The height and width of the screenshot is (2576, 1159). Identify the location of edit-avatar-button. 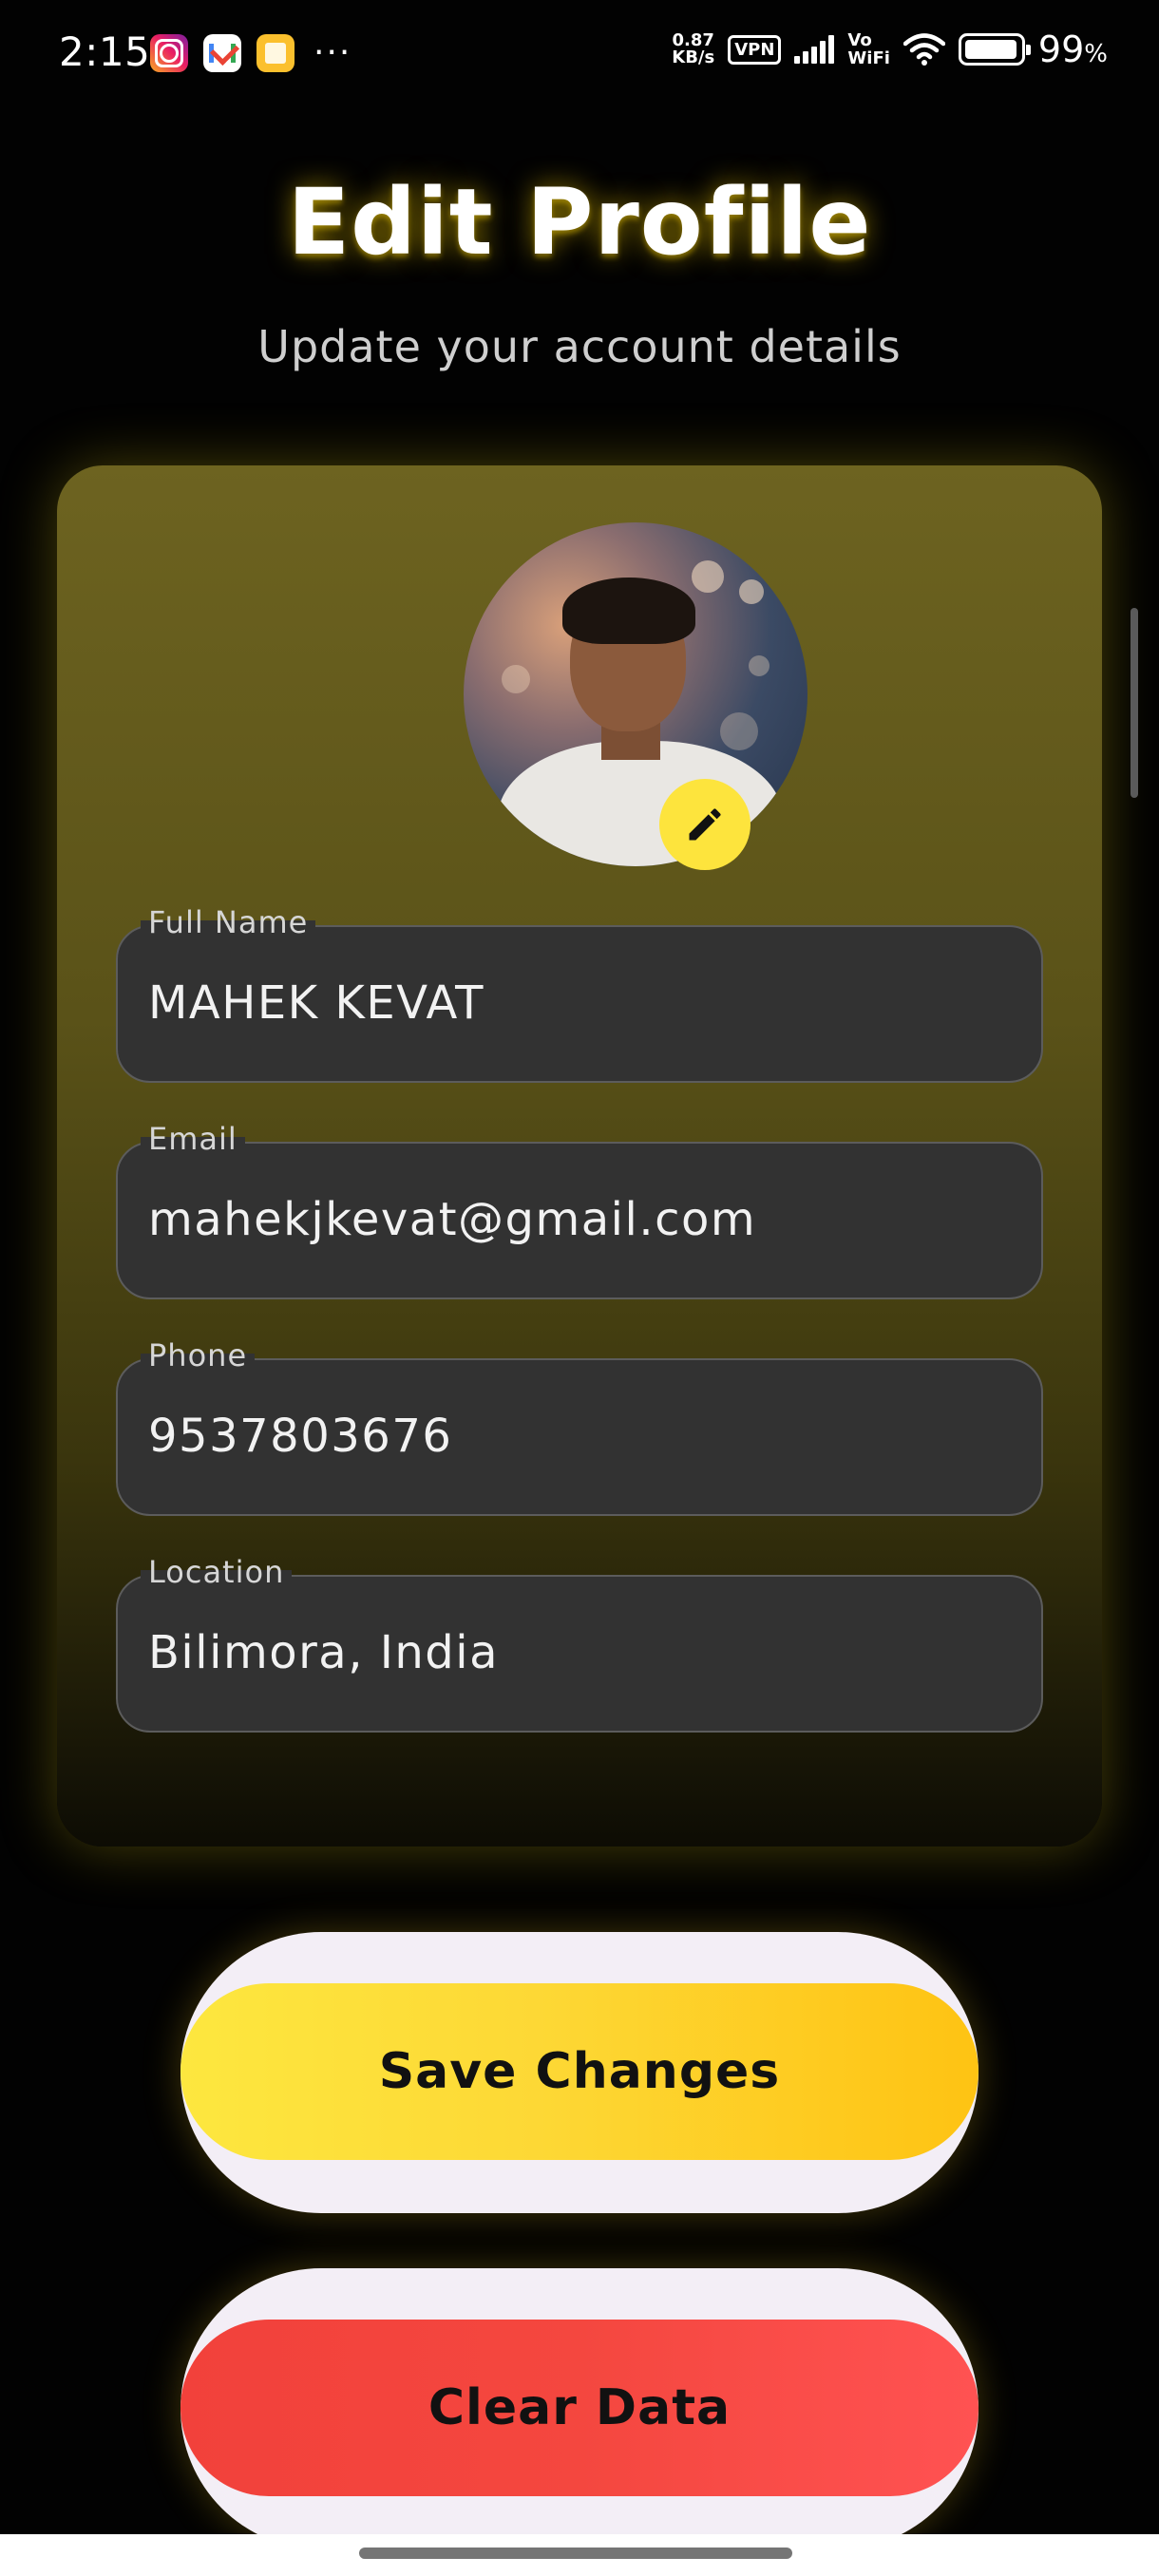
(704, 824).